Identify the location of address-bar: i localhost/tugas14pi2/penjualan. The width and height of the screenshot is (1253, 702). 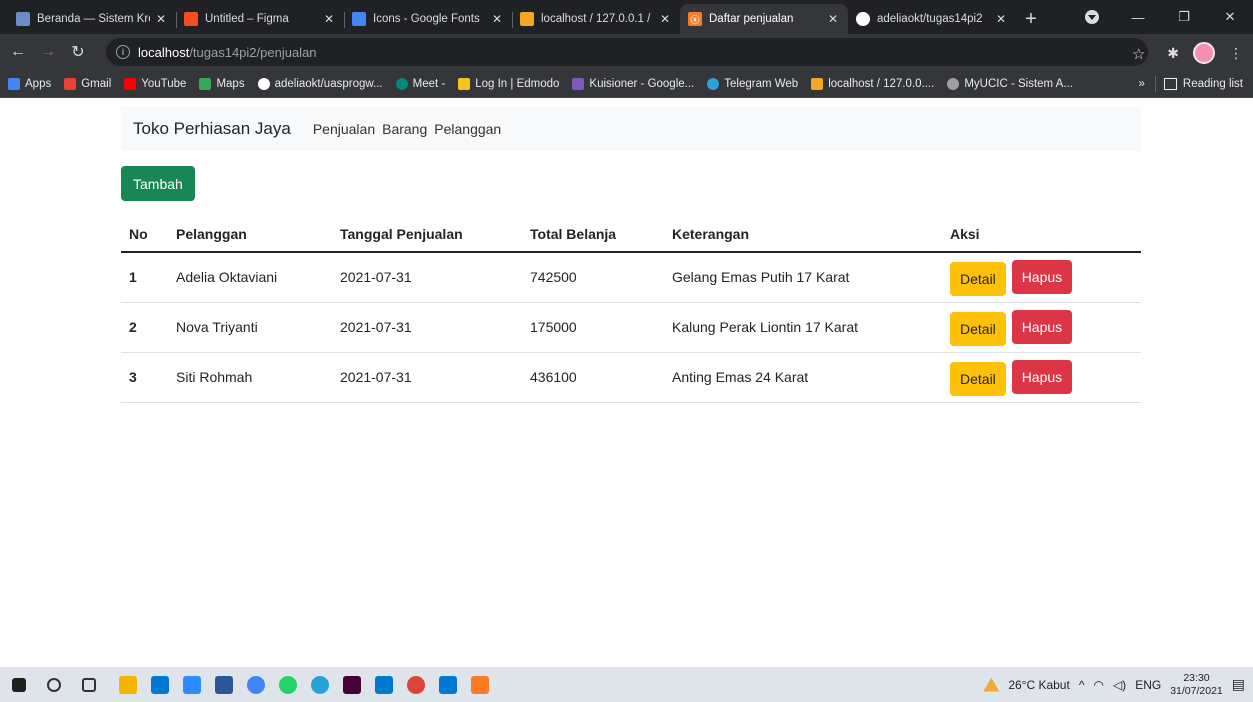
(627, 52).